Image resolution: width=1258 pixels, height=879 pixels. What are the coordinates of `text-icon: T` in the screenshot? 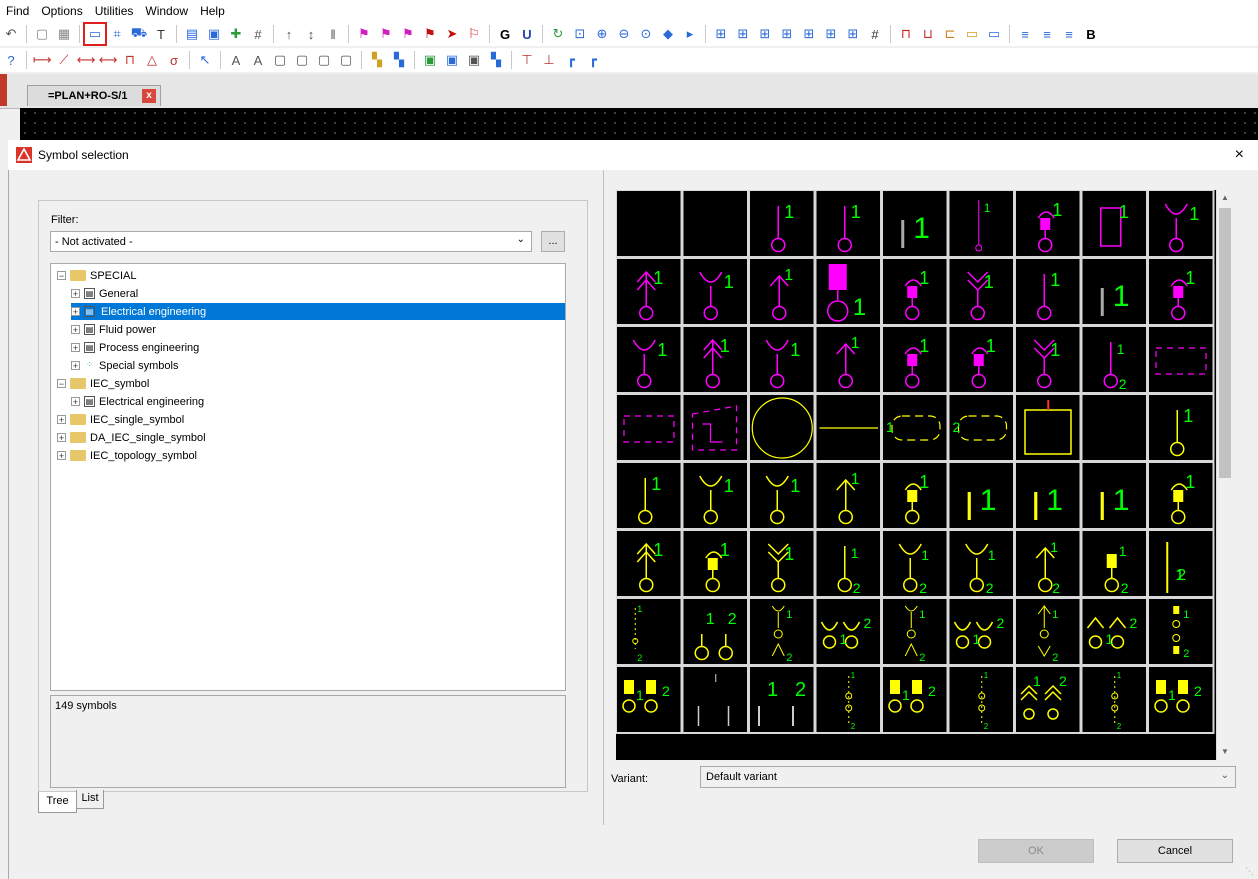 It's located at (161, 34).